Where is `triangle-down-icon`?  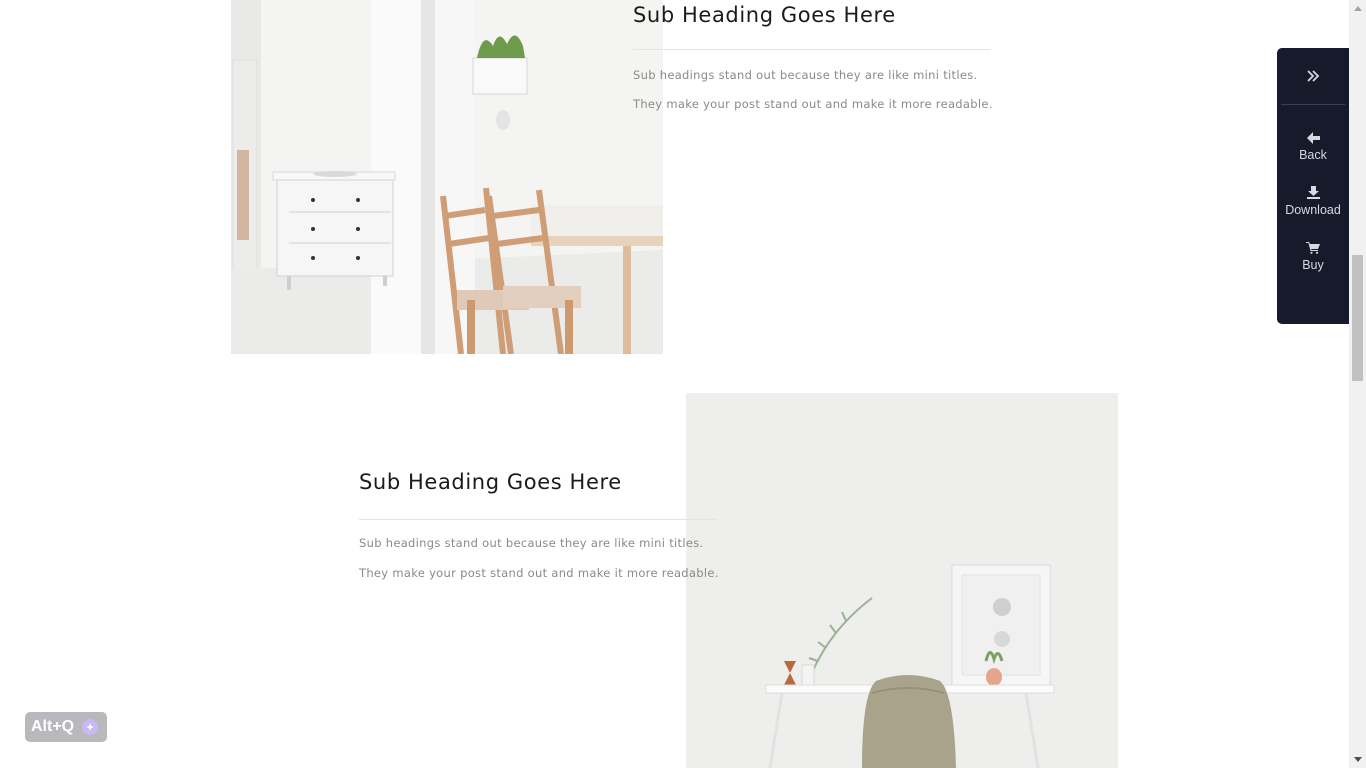 triangle-down-icon is located at coordinates (1357, 759).